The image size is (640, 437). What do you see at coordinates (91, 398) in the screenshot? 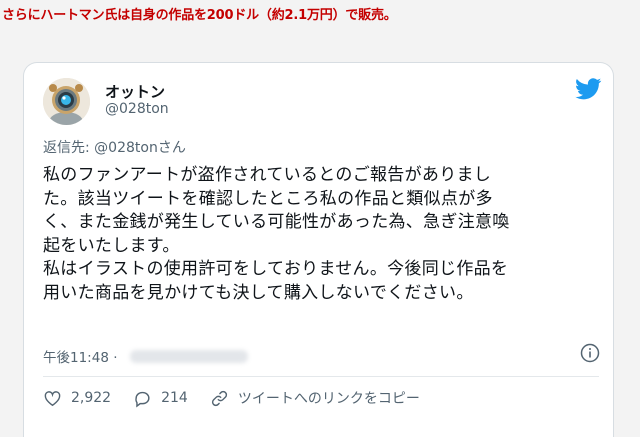
I see `like-count: 2,922` at bounding box center [91, 398].